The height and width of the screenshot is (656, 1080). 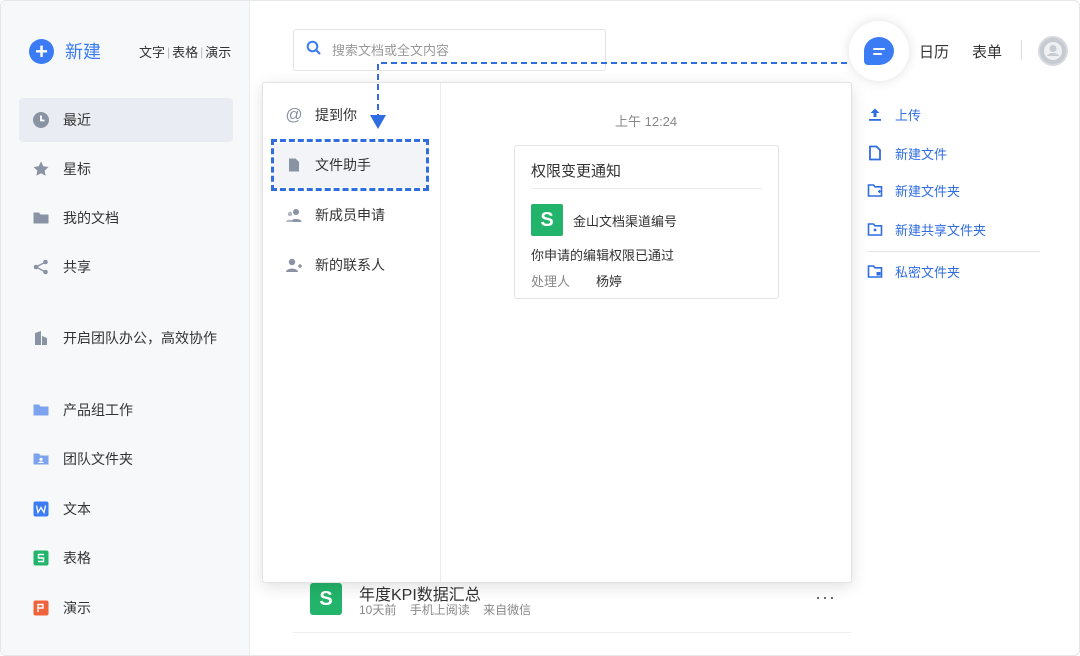 What do you see at coordinates (445, 610) in the screenshot?
I see `file-meta: 10天前 手机上阅读 来自微信` at bounding box center [445, 610].